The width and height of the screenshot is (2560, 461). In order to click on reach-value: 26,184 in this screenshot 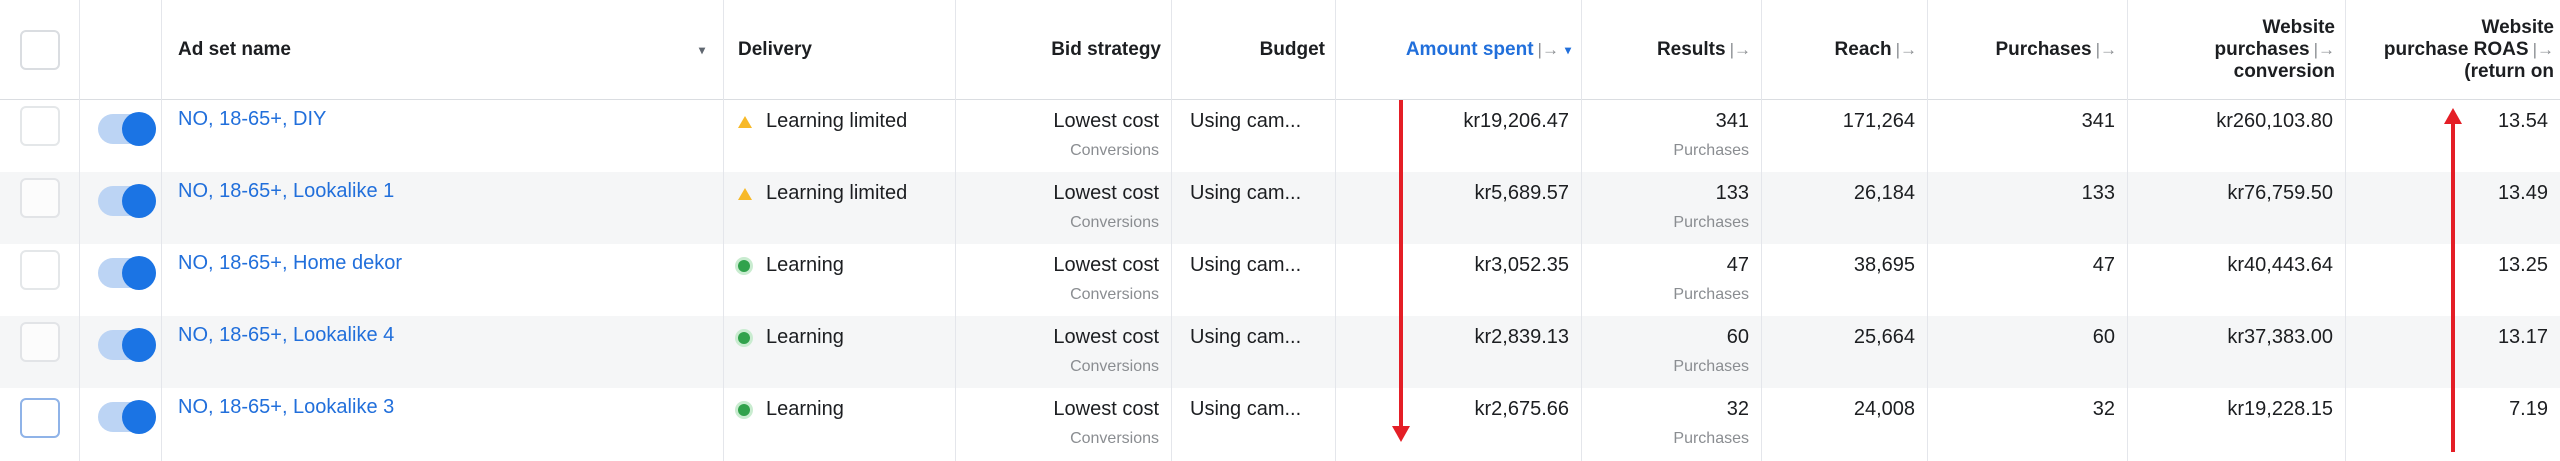, I will do `click(1884, 193)`.